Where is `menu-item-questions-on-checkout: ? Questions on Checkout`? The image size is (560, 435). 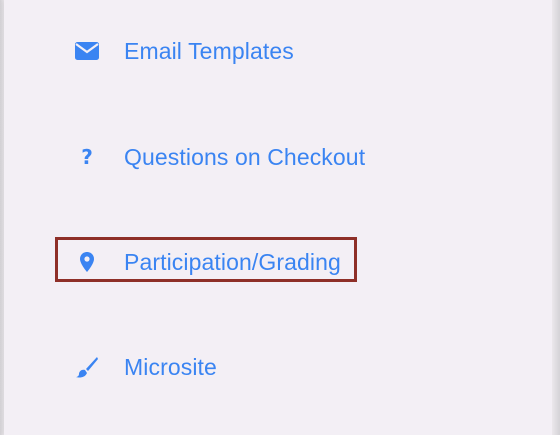
menu-item-questions-on-checkout: ? Questions on Checkout is located at coordinates (217, 157).